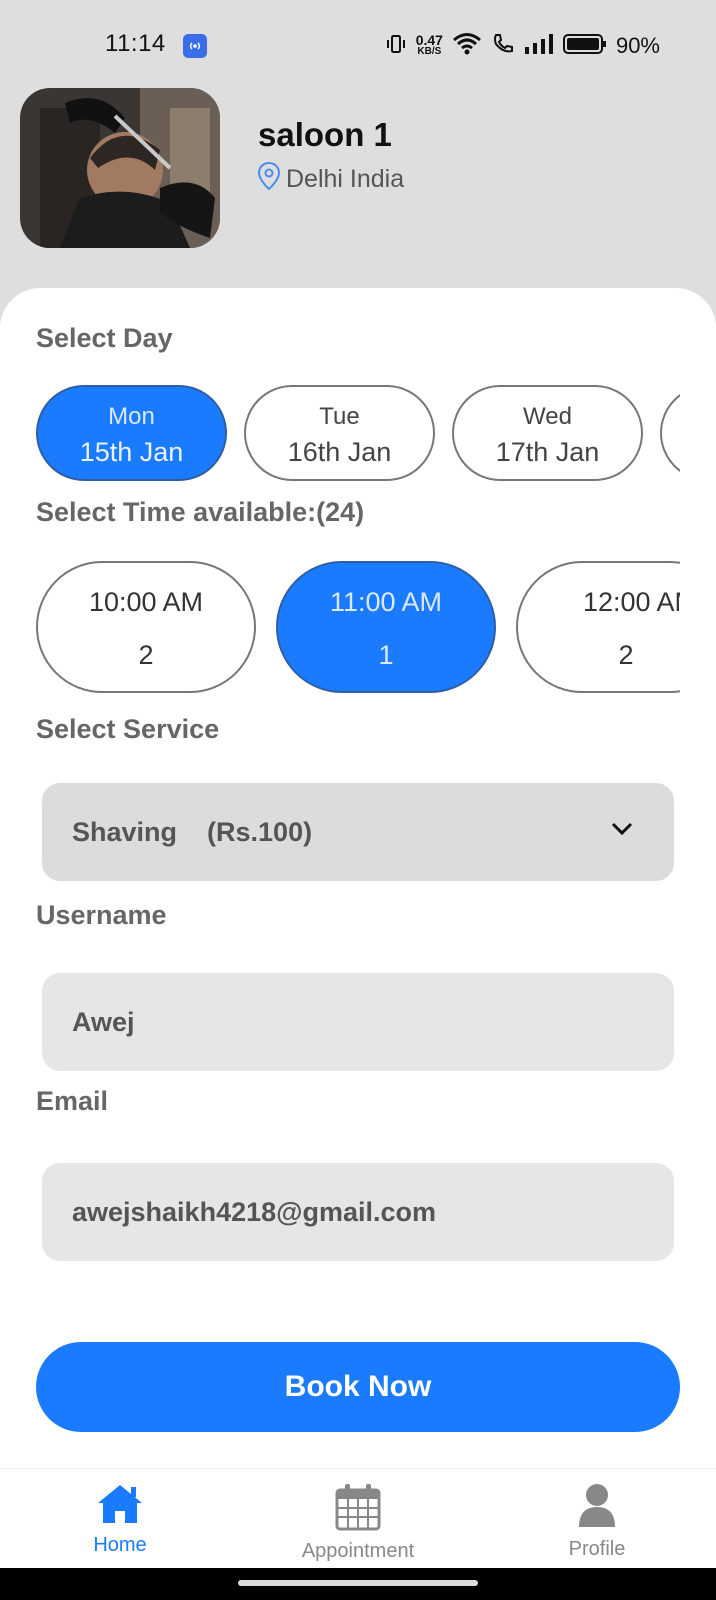 The height and width of the screenshot is (1600, 716). I want to click on shop-location: Delhi India, so click(331, 179).